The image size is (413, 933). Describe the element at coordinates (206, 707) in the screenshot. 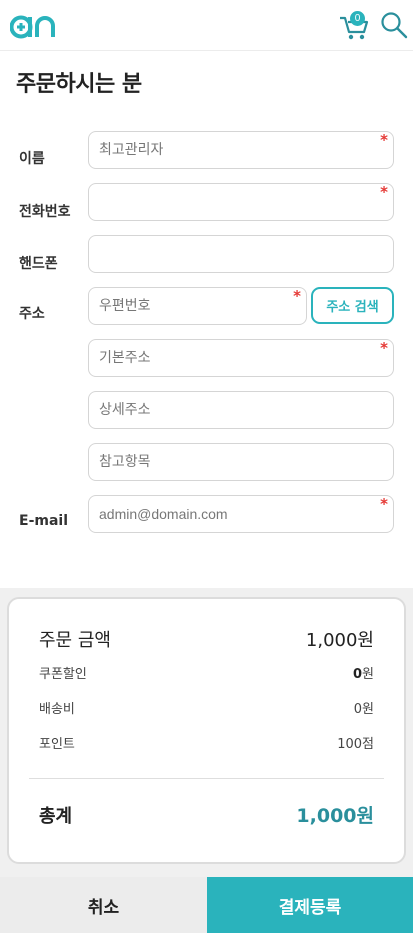

I see `shipping-row: 배송비 0원` at that location.